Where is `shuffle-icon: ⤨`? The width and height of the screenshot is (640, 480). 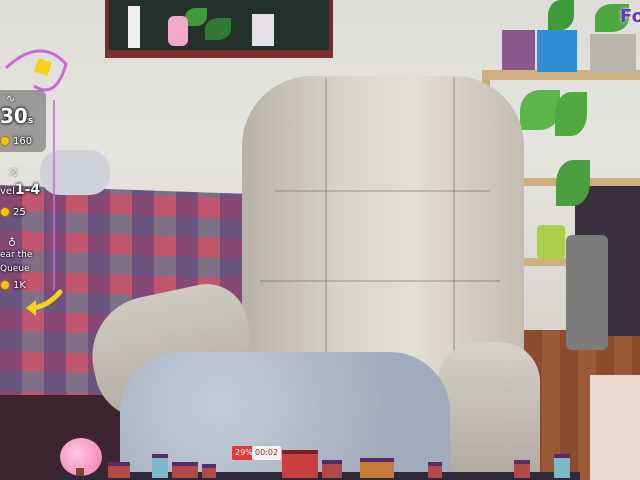 shuffle-icon: ⤨ is located at coordinates (12, 172).